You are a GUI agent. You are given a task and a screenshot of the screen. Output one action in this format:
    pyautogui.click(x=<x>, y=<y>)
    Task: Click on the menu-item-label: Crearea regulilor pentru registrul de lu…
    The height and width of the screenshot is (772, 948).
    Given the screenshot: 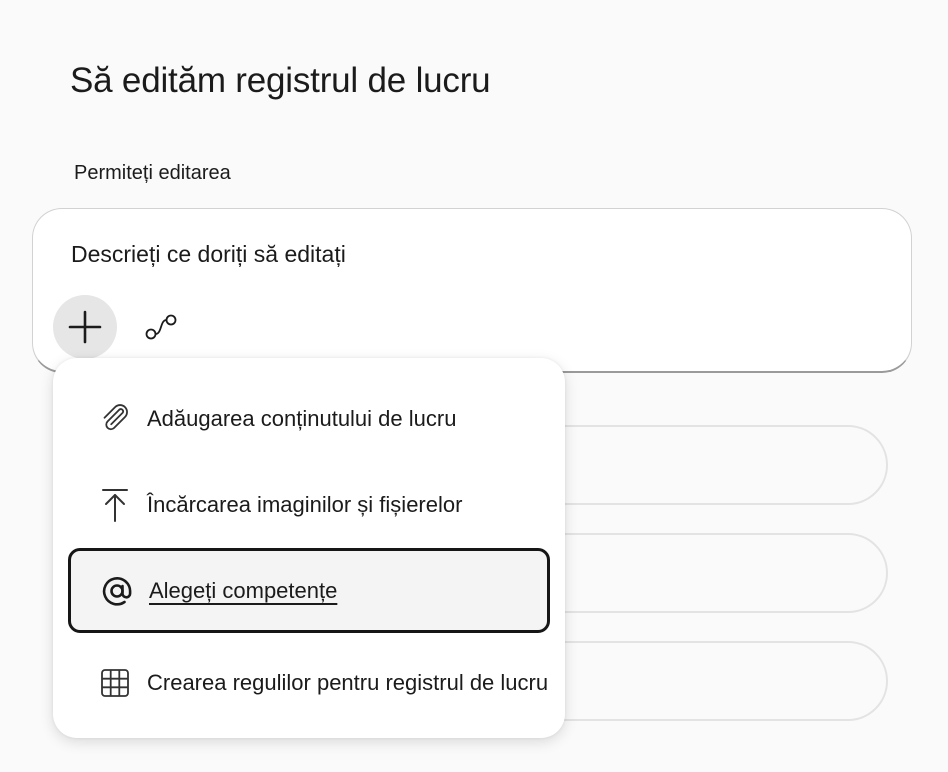 What is the action you would take?
    pyautogui.click(x=348, y=682)
    